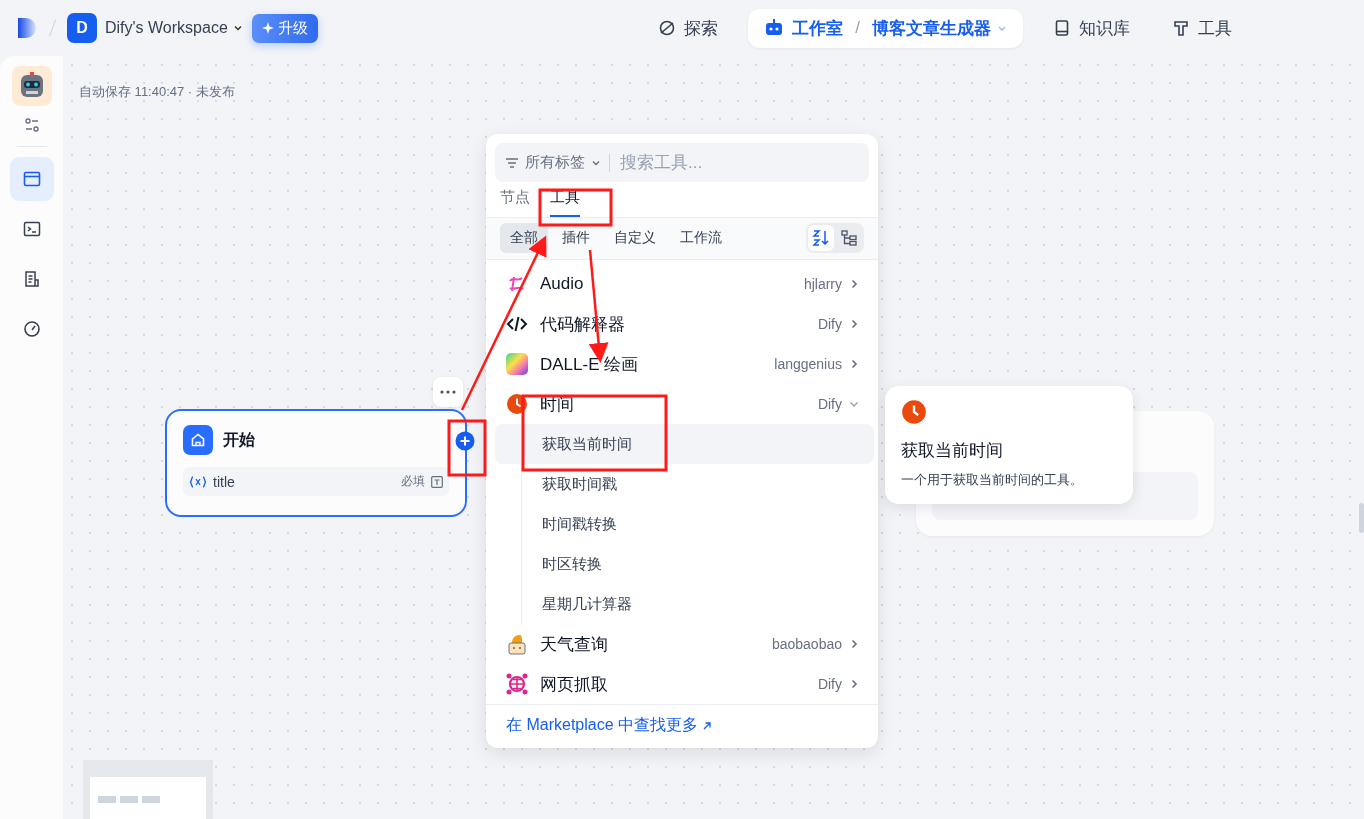 Image resolution: width=1364 pixels, height=819 pixels. Describe the element at coordinates (822, 284) in the screenshot. I see `provider-name: hjlarry` at that location.